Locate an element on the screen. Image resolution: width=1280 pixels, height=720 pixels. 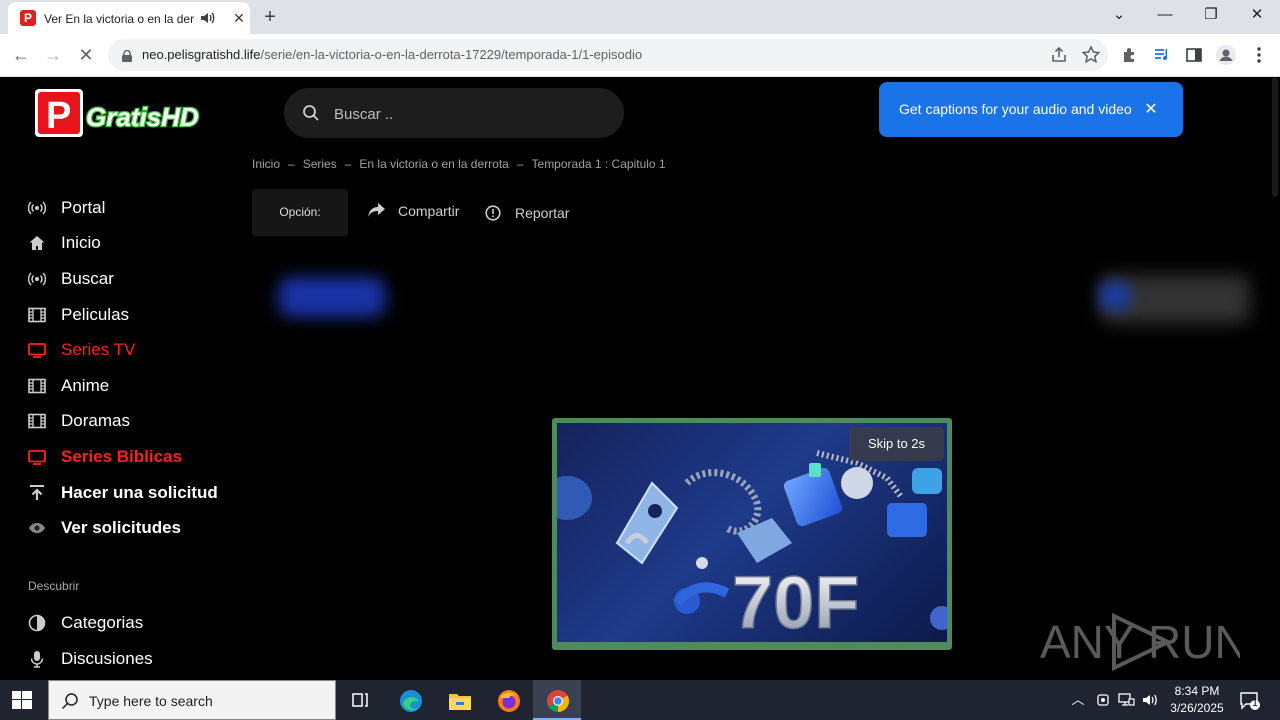
windows-start-icon is located at coordinates (22, 700).